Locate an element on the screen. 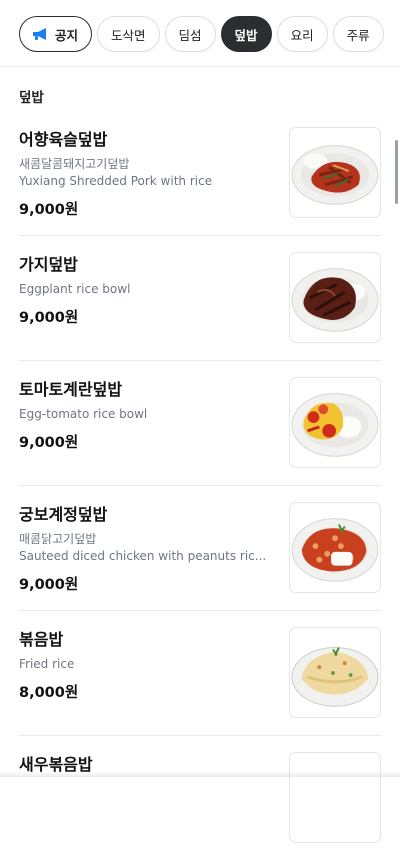 This screenshot has height=860, width=400. menu-item-desc-en: Yuxiang Shredded Pork with rice is located at coordinates (116, 181).